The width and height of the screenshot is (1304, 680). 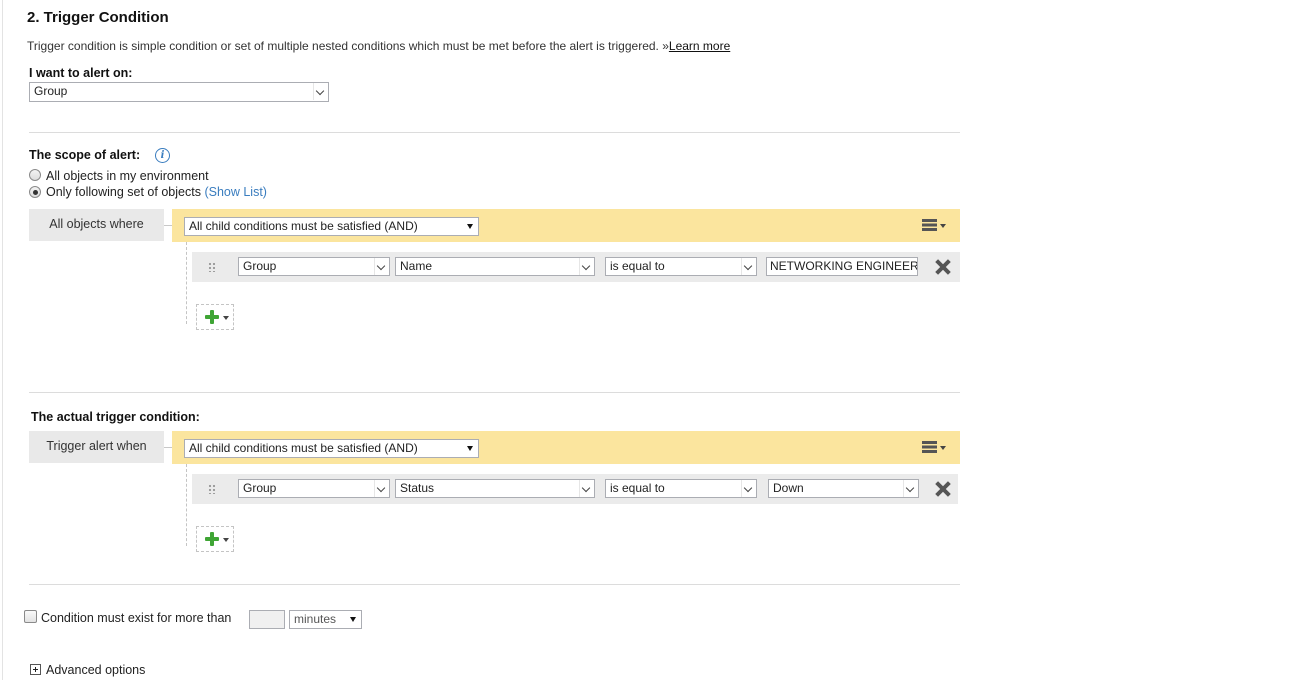 I want to click on left-border, so click(x=2, y=340).